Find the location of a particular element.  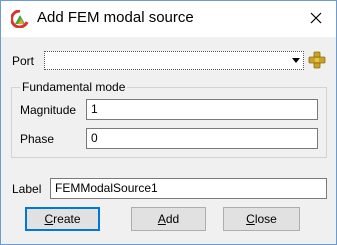

add-mnemonic: A is located at coordinates (161, 219).